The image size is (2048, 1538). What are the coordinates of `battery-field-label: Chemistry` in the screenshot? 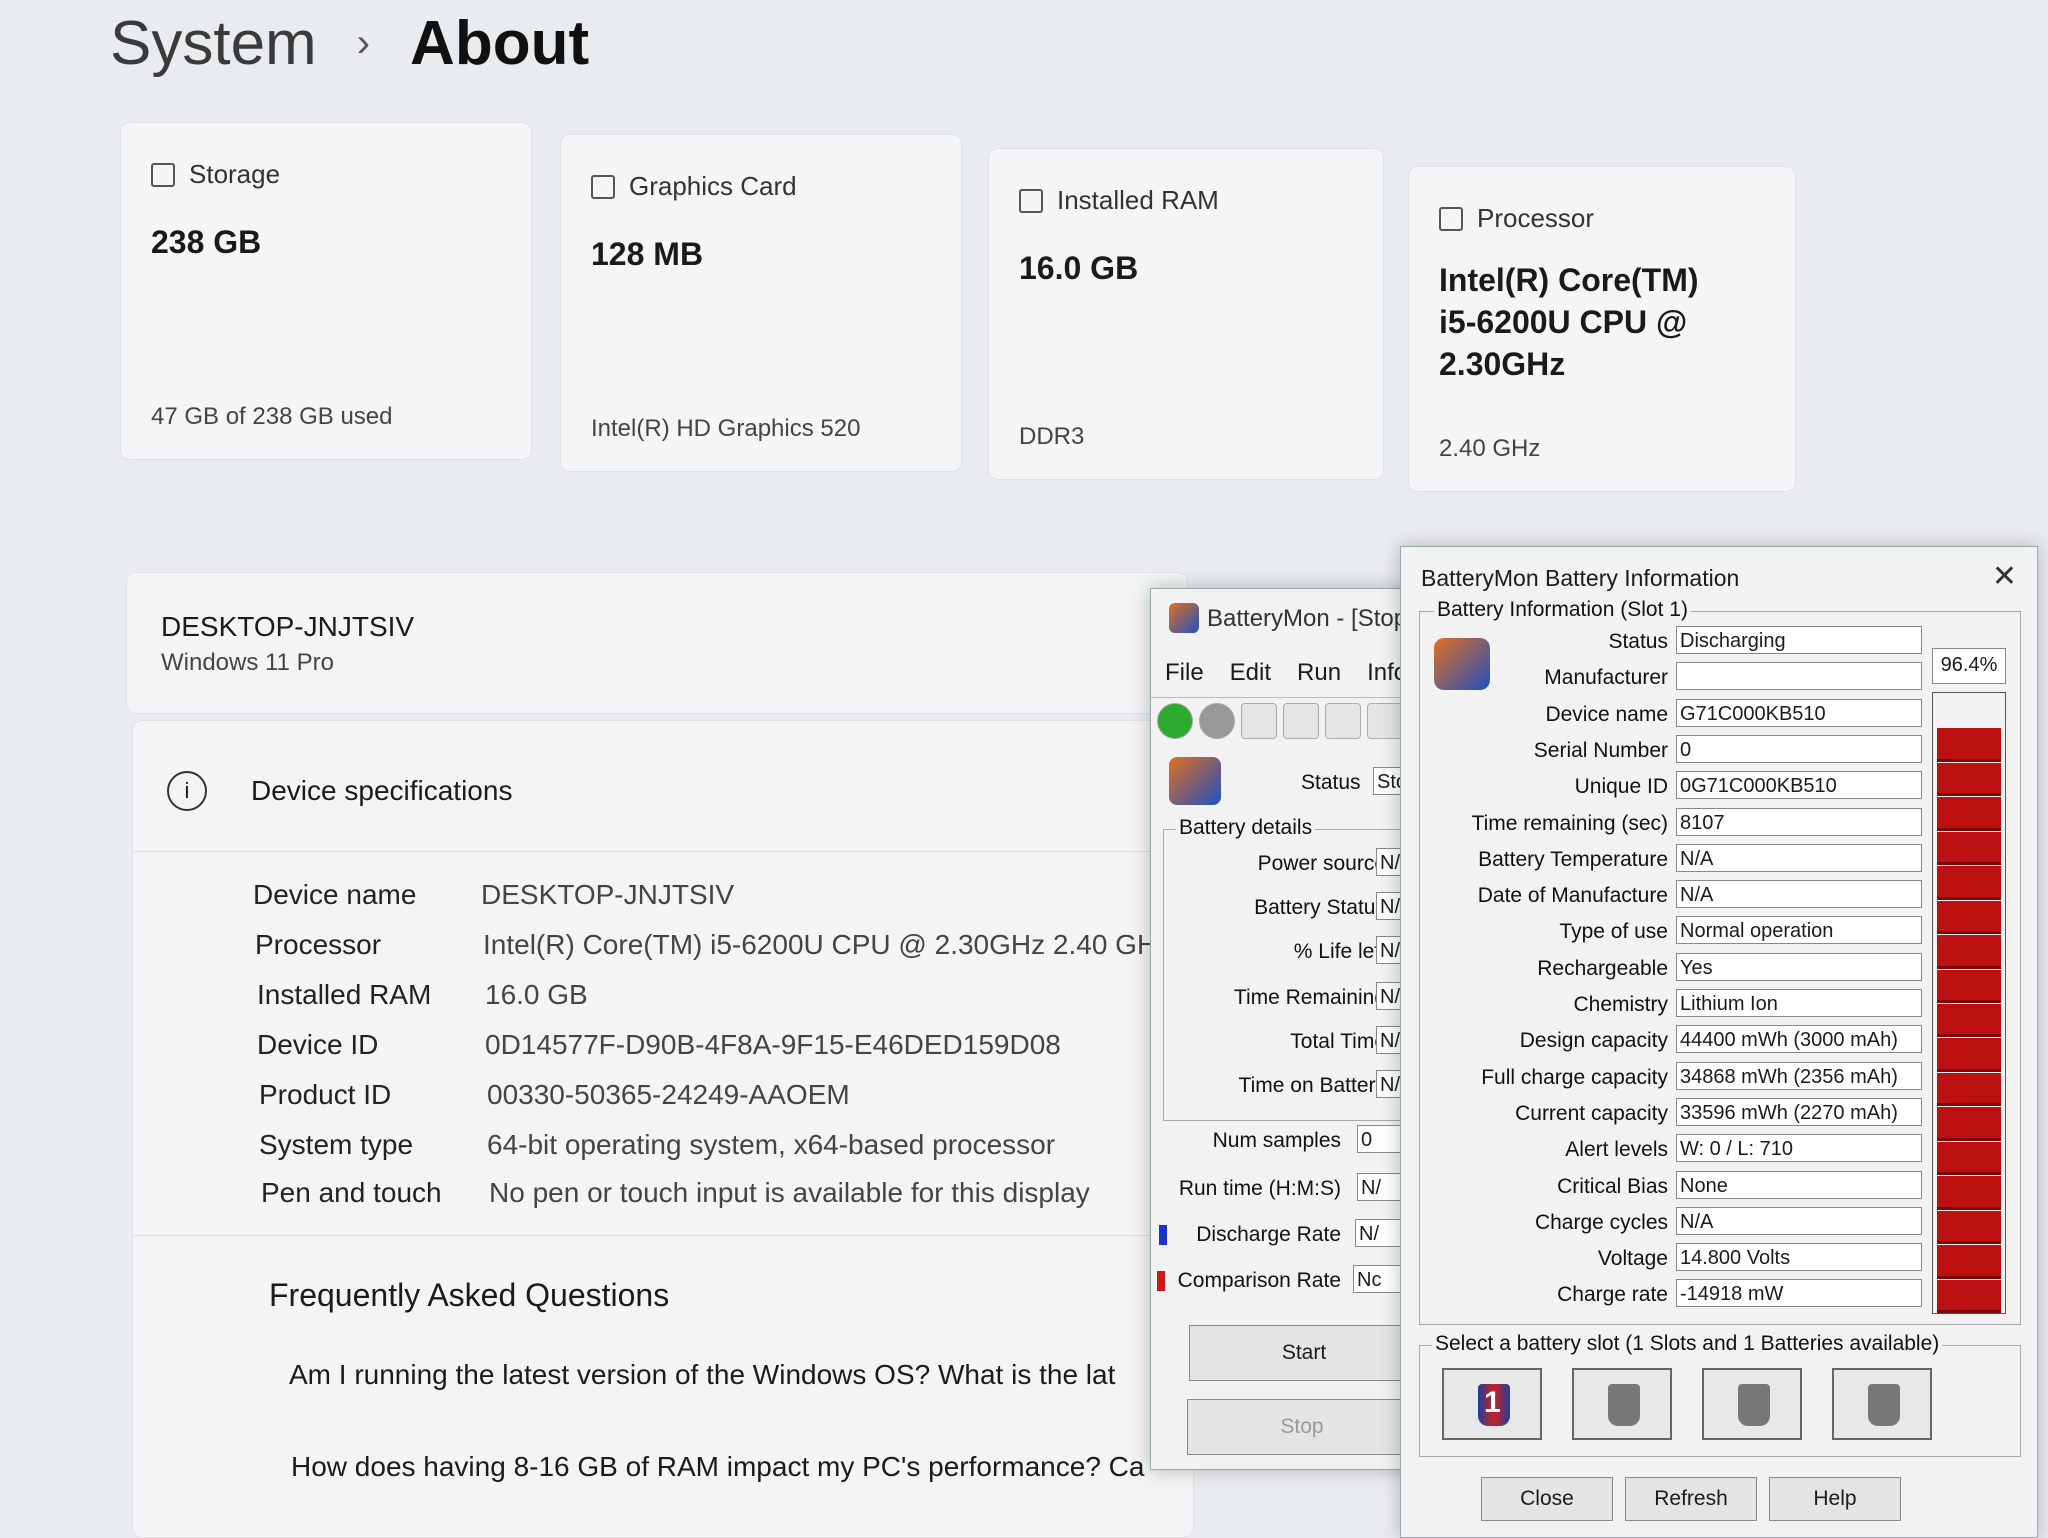 It's located at (1620, 1004).